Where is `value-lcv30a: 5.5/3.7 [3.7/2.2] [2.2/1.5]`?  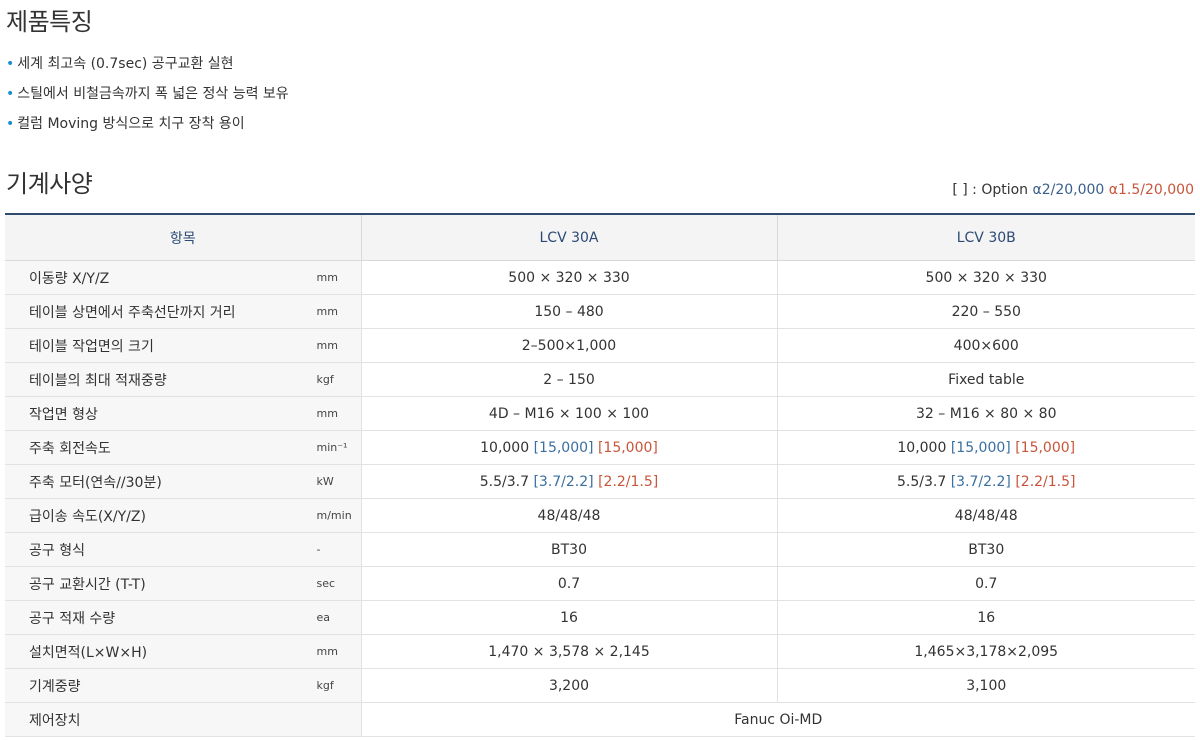
value-lcv30a: 5.5/3.7 [3.7/2.2] [2.2/1.5] is located at coordinates (569, 481).